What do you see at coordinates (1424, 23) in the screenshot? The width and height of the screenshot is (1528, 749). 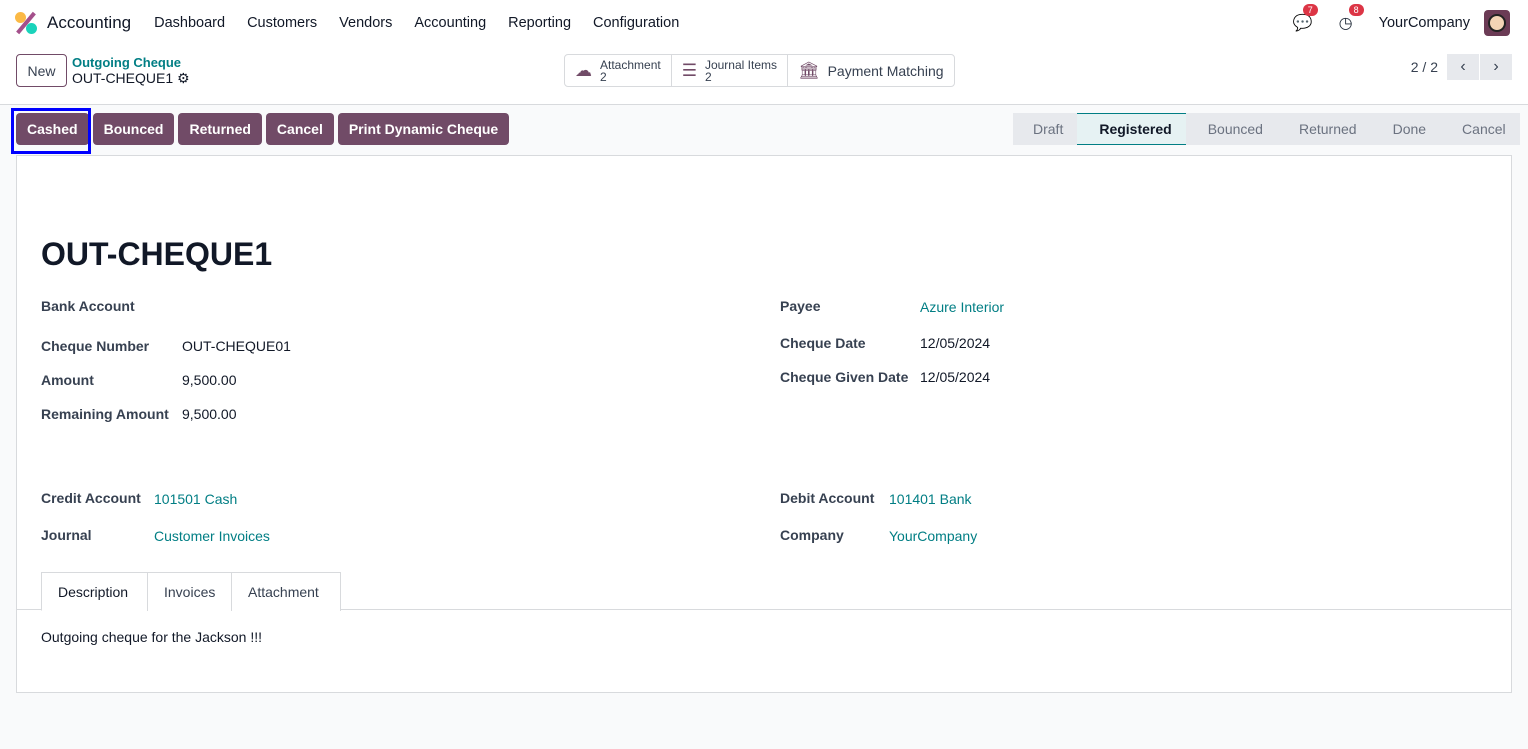 I see `company-switcher: YourCompany` at bounding box center [1424, 23].